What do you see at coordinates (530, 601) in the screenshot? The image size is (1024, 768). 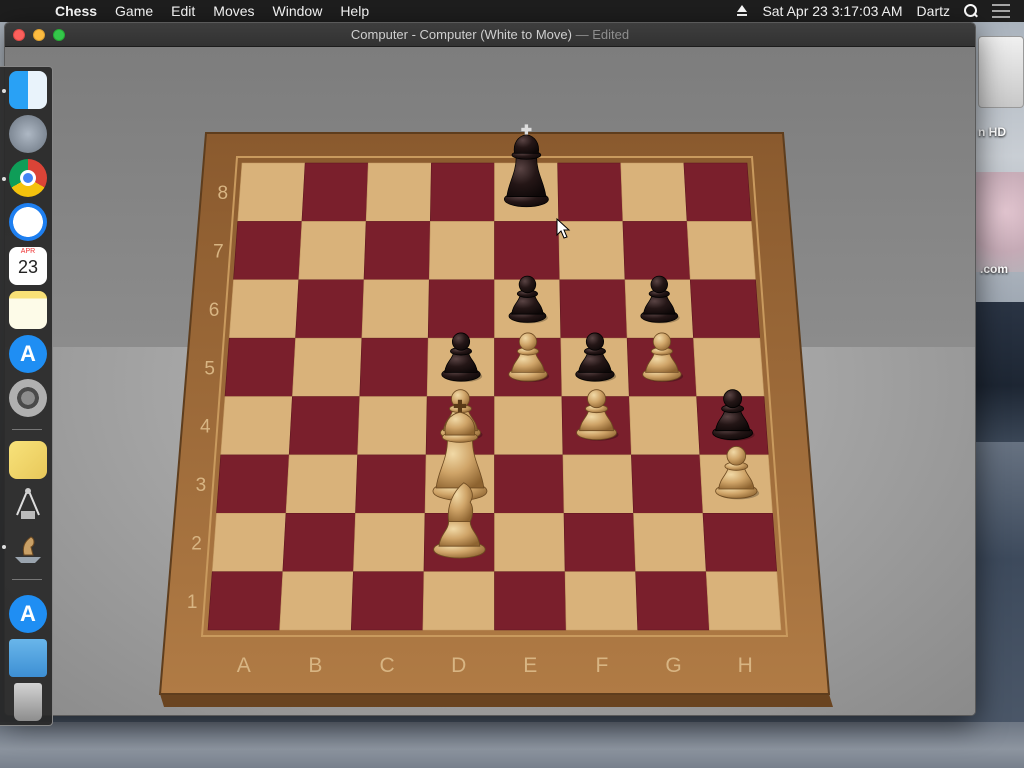 I see `board-square-e1` at bounding box center [530, 601].